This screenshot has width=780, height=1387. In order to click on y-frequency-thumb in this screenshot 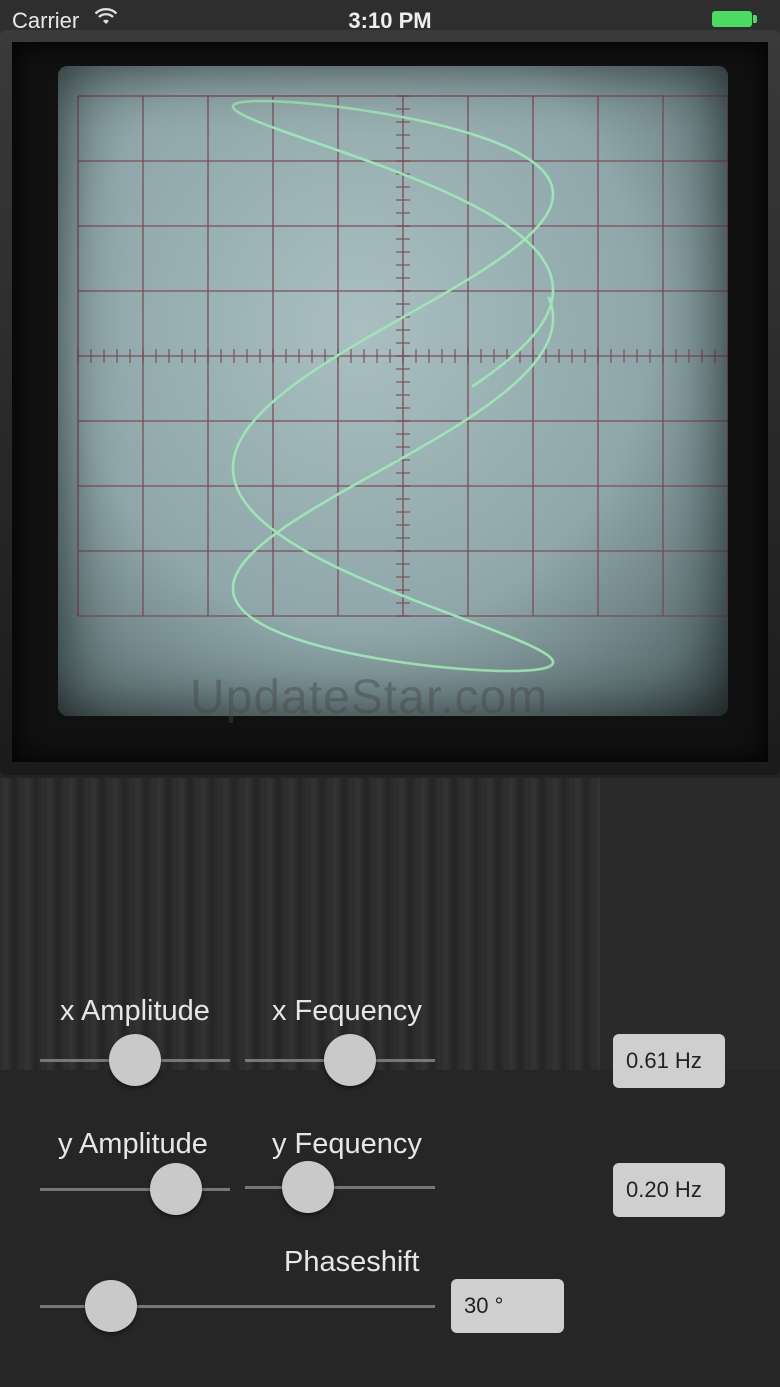, I will do `click(308, 1187)`.